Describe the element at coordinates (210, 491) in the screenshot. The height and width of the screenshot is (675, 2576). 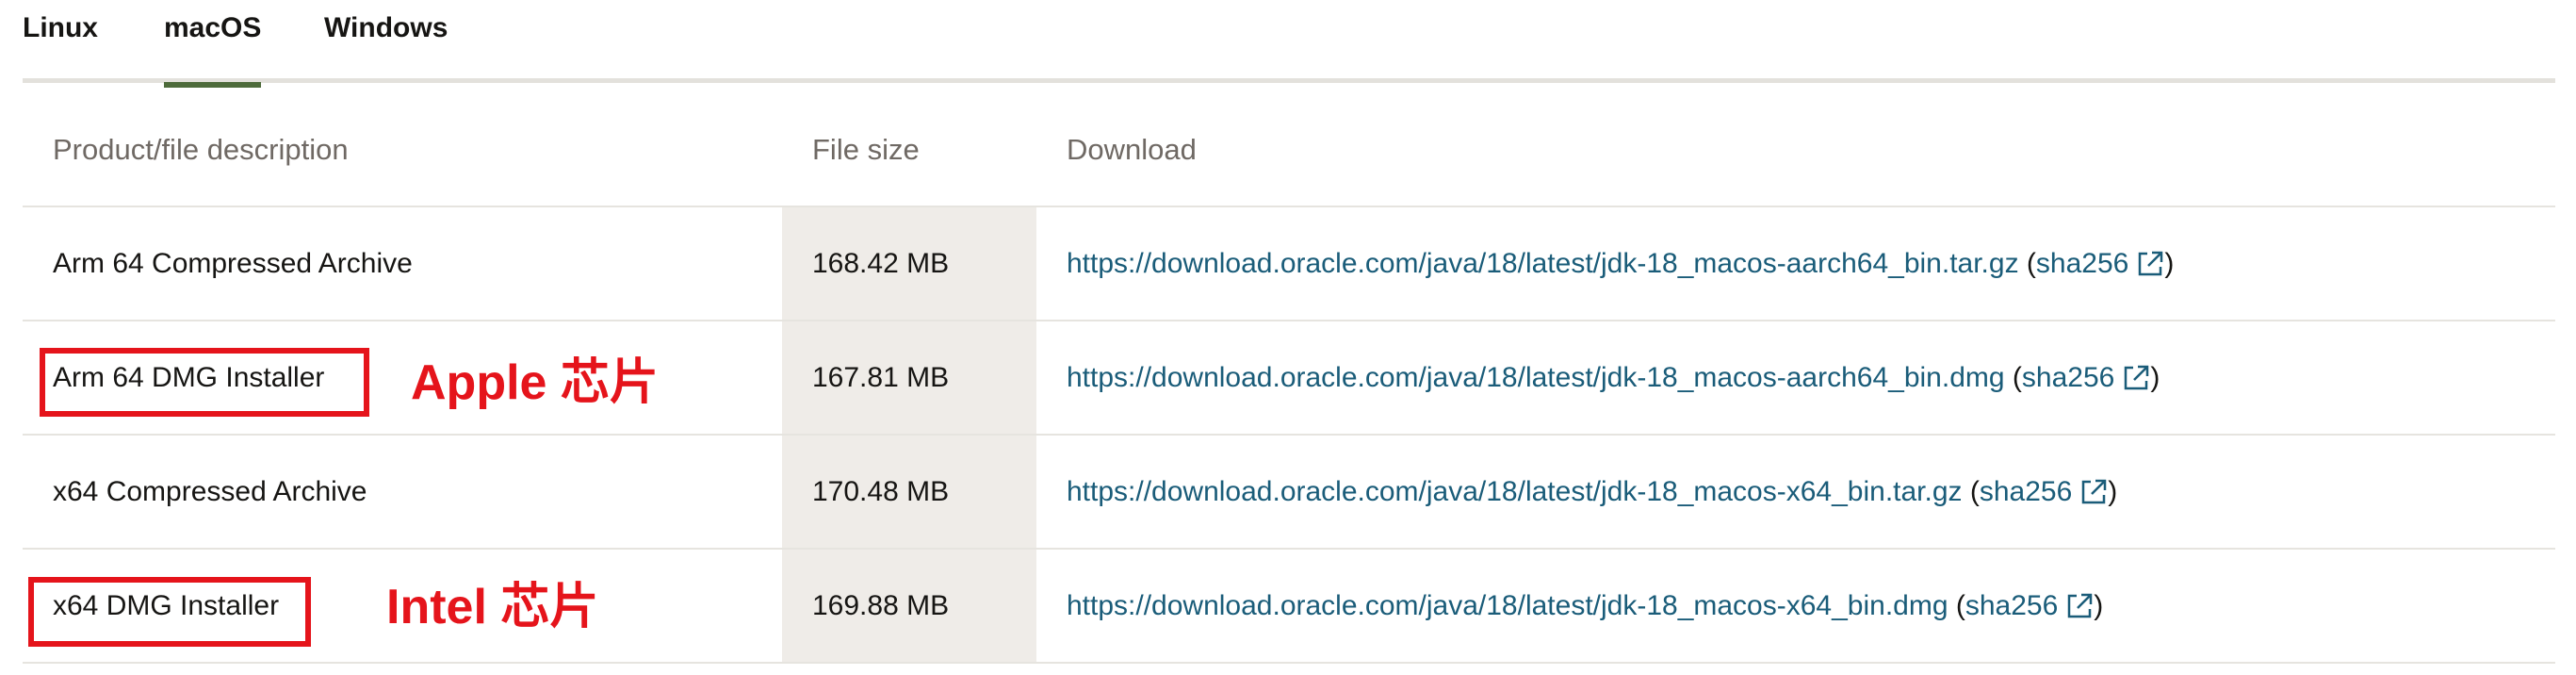
I see `row-description: x64 Compressed Archive` at that location.